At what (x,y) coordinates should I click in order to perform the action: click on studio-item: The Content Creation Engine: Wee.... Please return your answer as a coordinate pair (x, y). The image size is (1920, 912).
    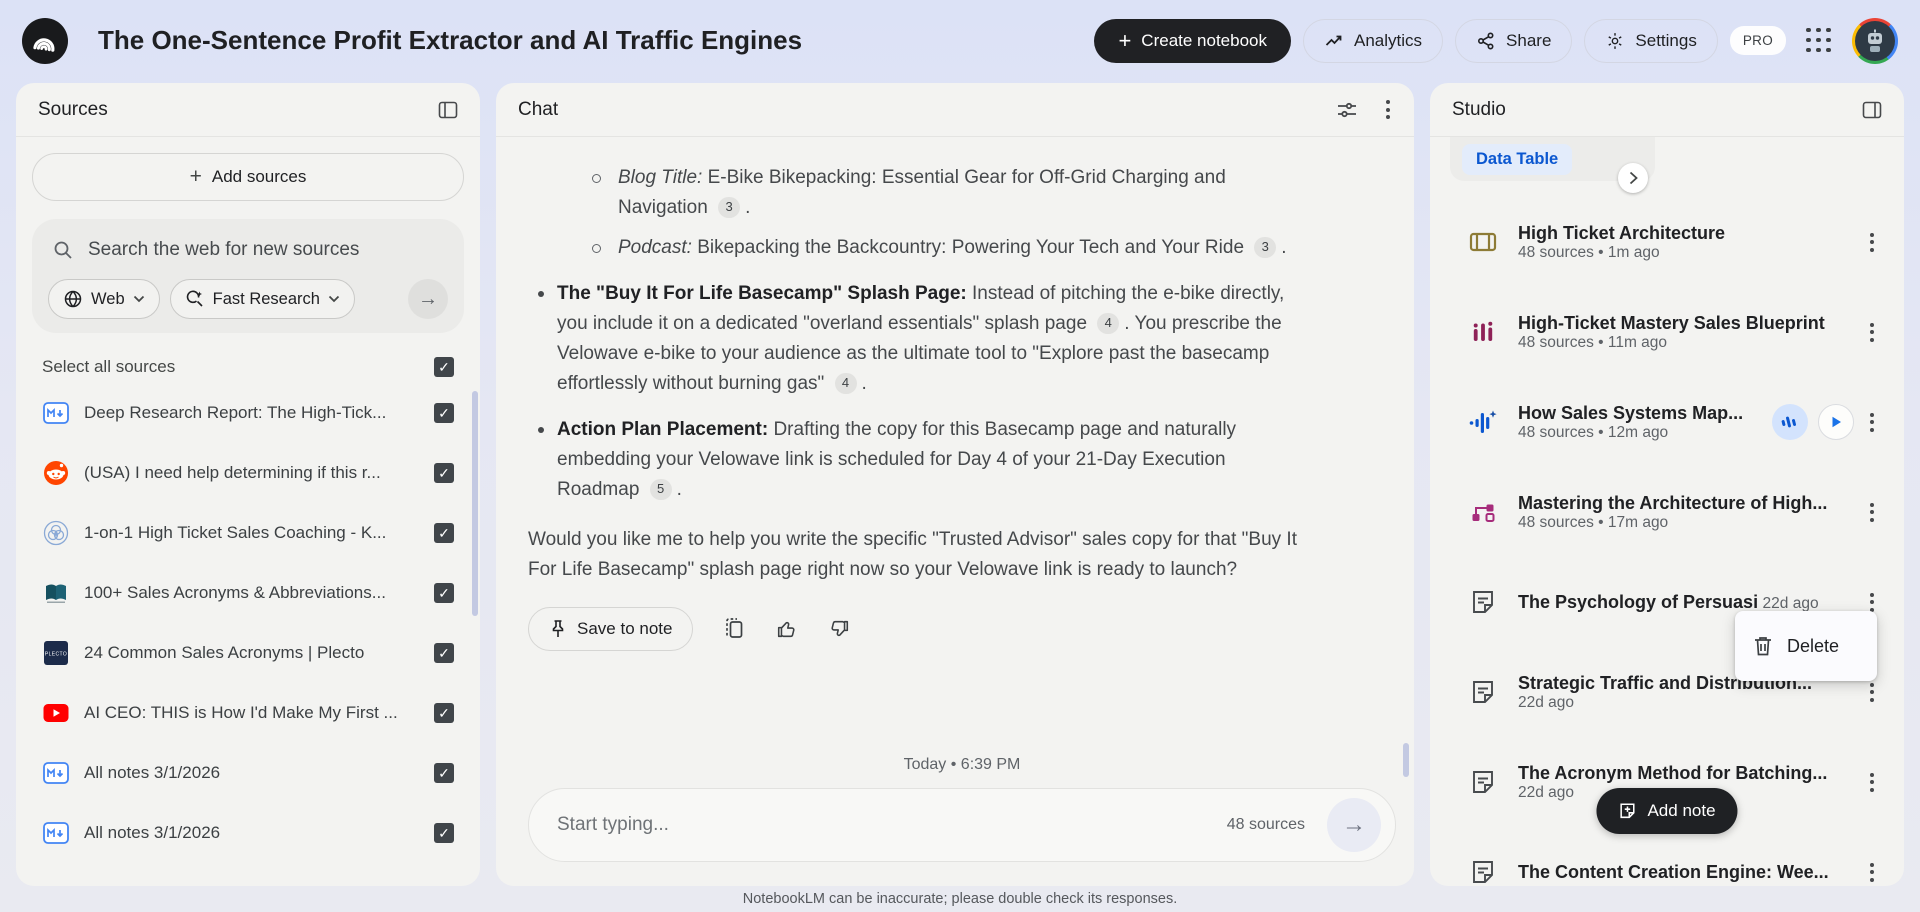
    Looking at the image, I should click on (1667, 856).